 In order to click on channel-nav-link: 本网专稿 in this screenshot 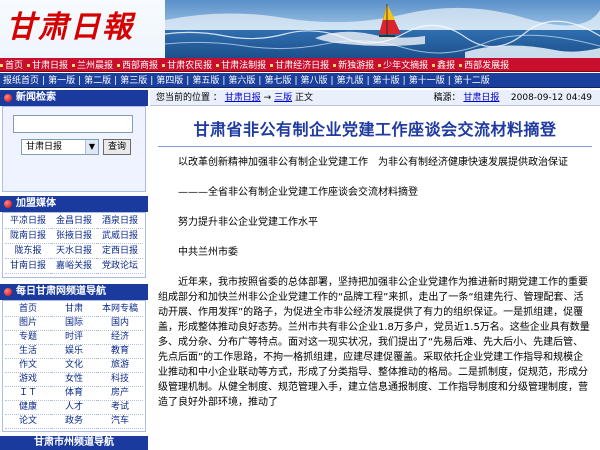, I will do `click(120, 310)`.